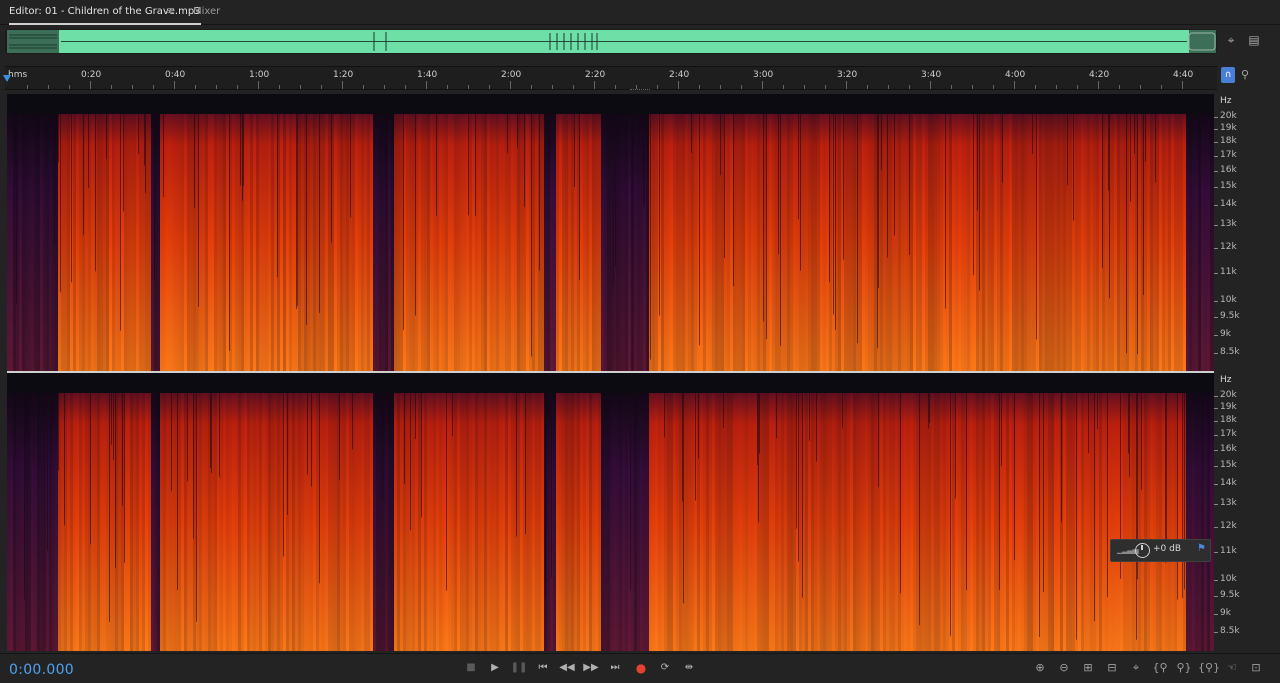 The width and height of the screenshot is (1280, 683). Describe the element at coordinates (1160, 550) in the screenshot. I see `gain-hud: ▁▂▃▄ +0 dB ⚑` at that location.